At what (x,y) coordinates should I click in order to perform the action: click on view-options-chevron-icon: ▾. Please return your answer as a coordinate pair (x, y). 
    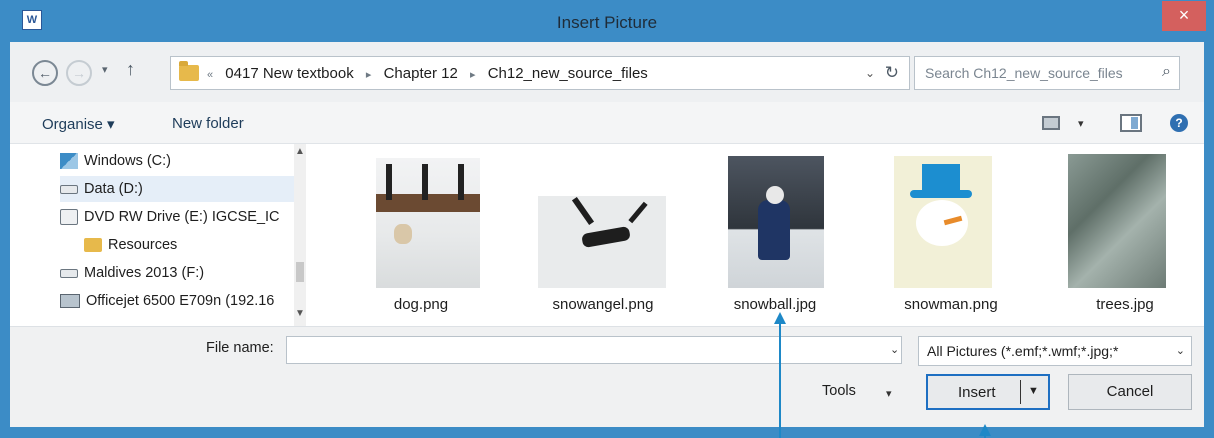
    Looking at the image, I should click on (1081, 123).